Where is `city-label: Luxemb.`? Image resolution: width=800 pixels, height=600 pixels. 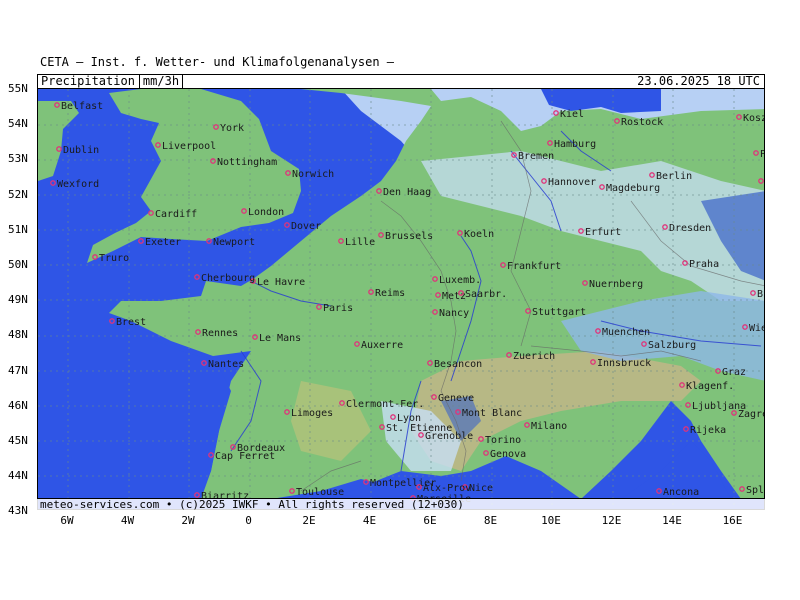 city-label: Luxemb. is located at coordinates (460, 280).